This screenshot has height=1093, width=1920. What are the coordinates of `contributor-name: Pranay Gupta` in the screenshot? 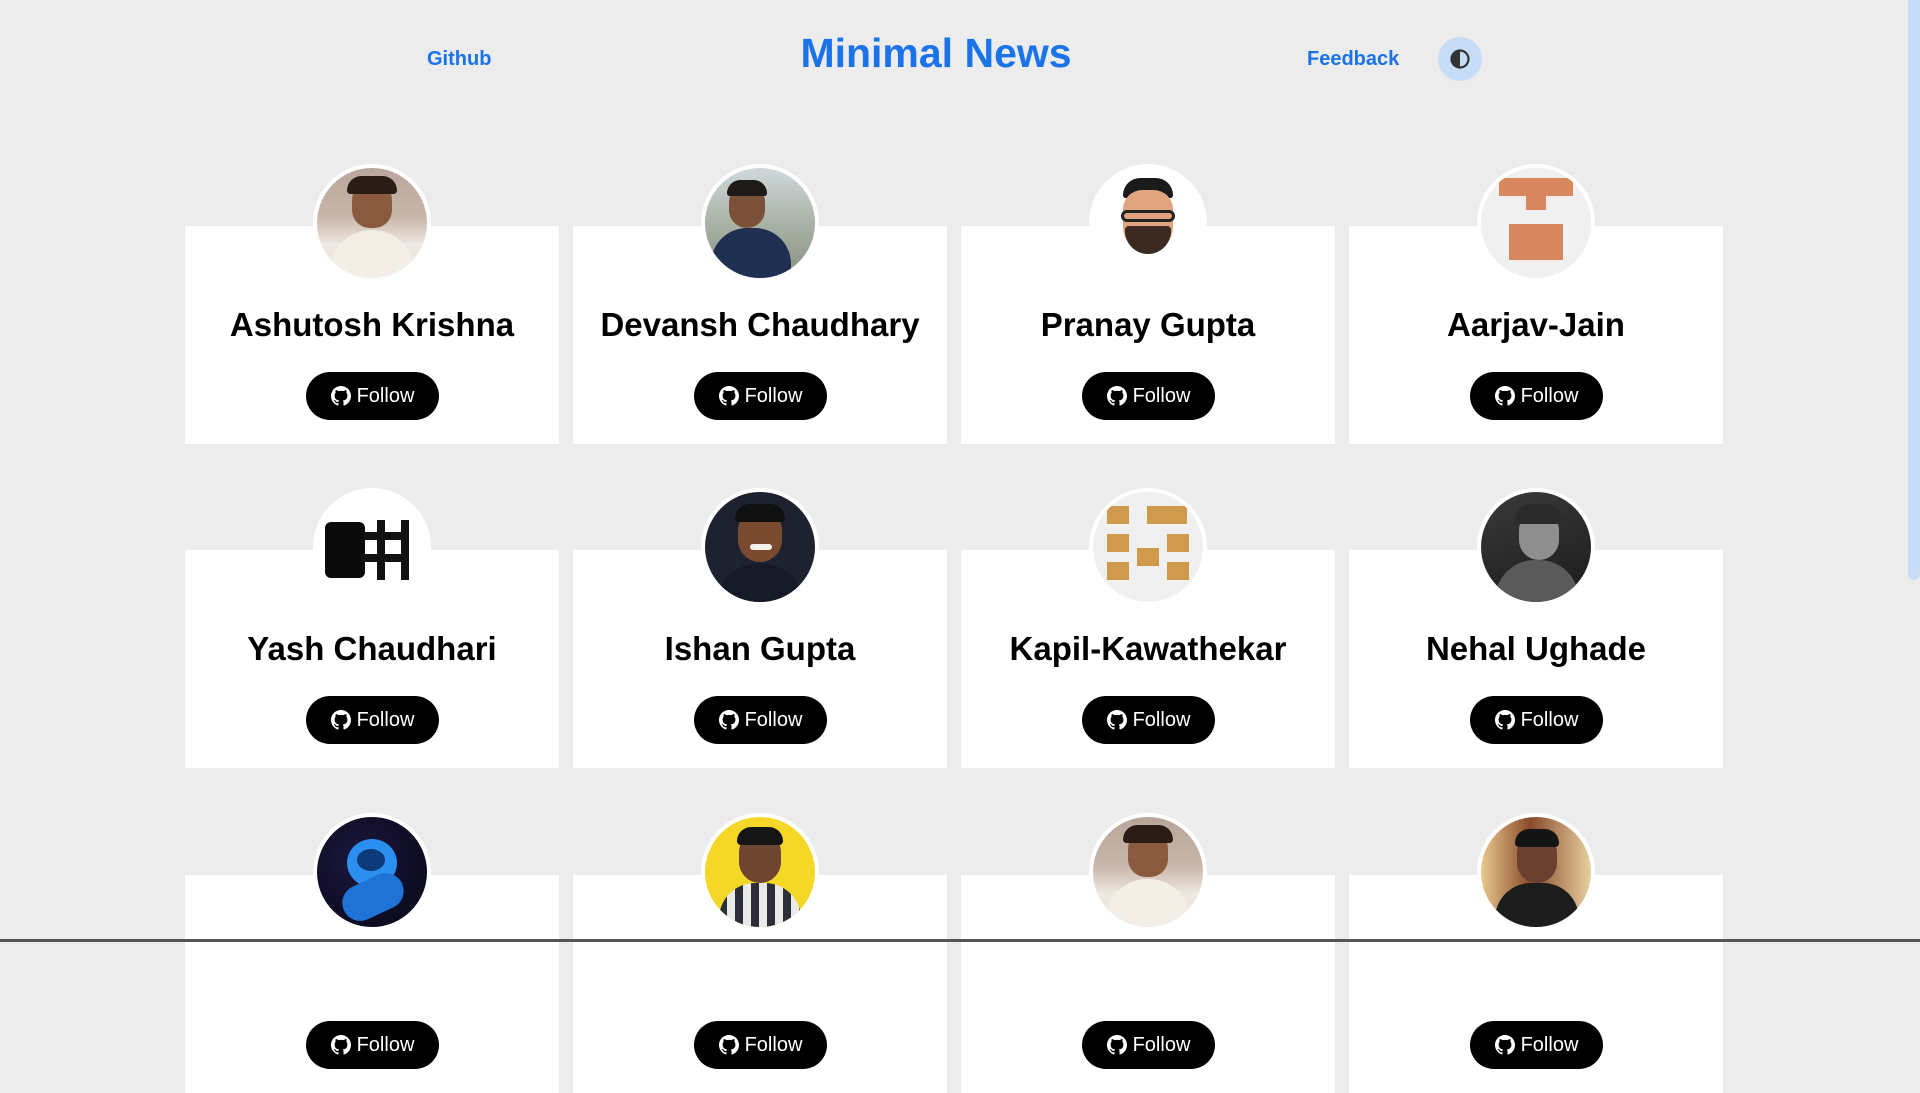 It's located at (1148, 324).